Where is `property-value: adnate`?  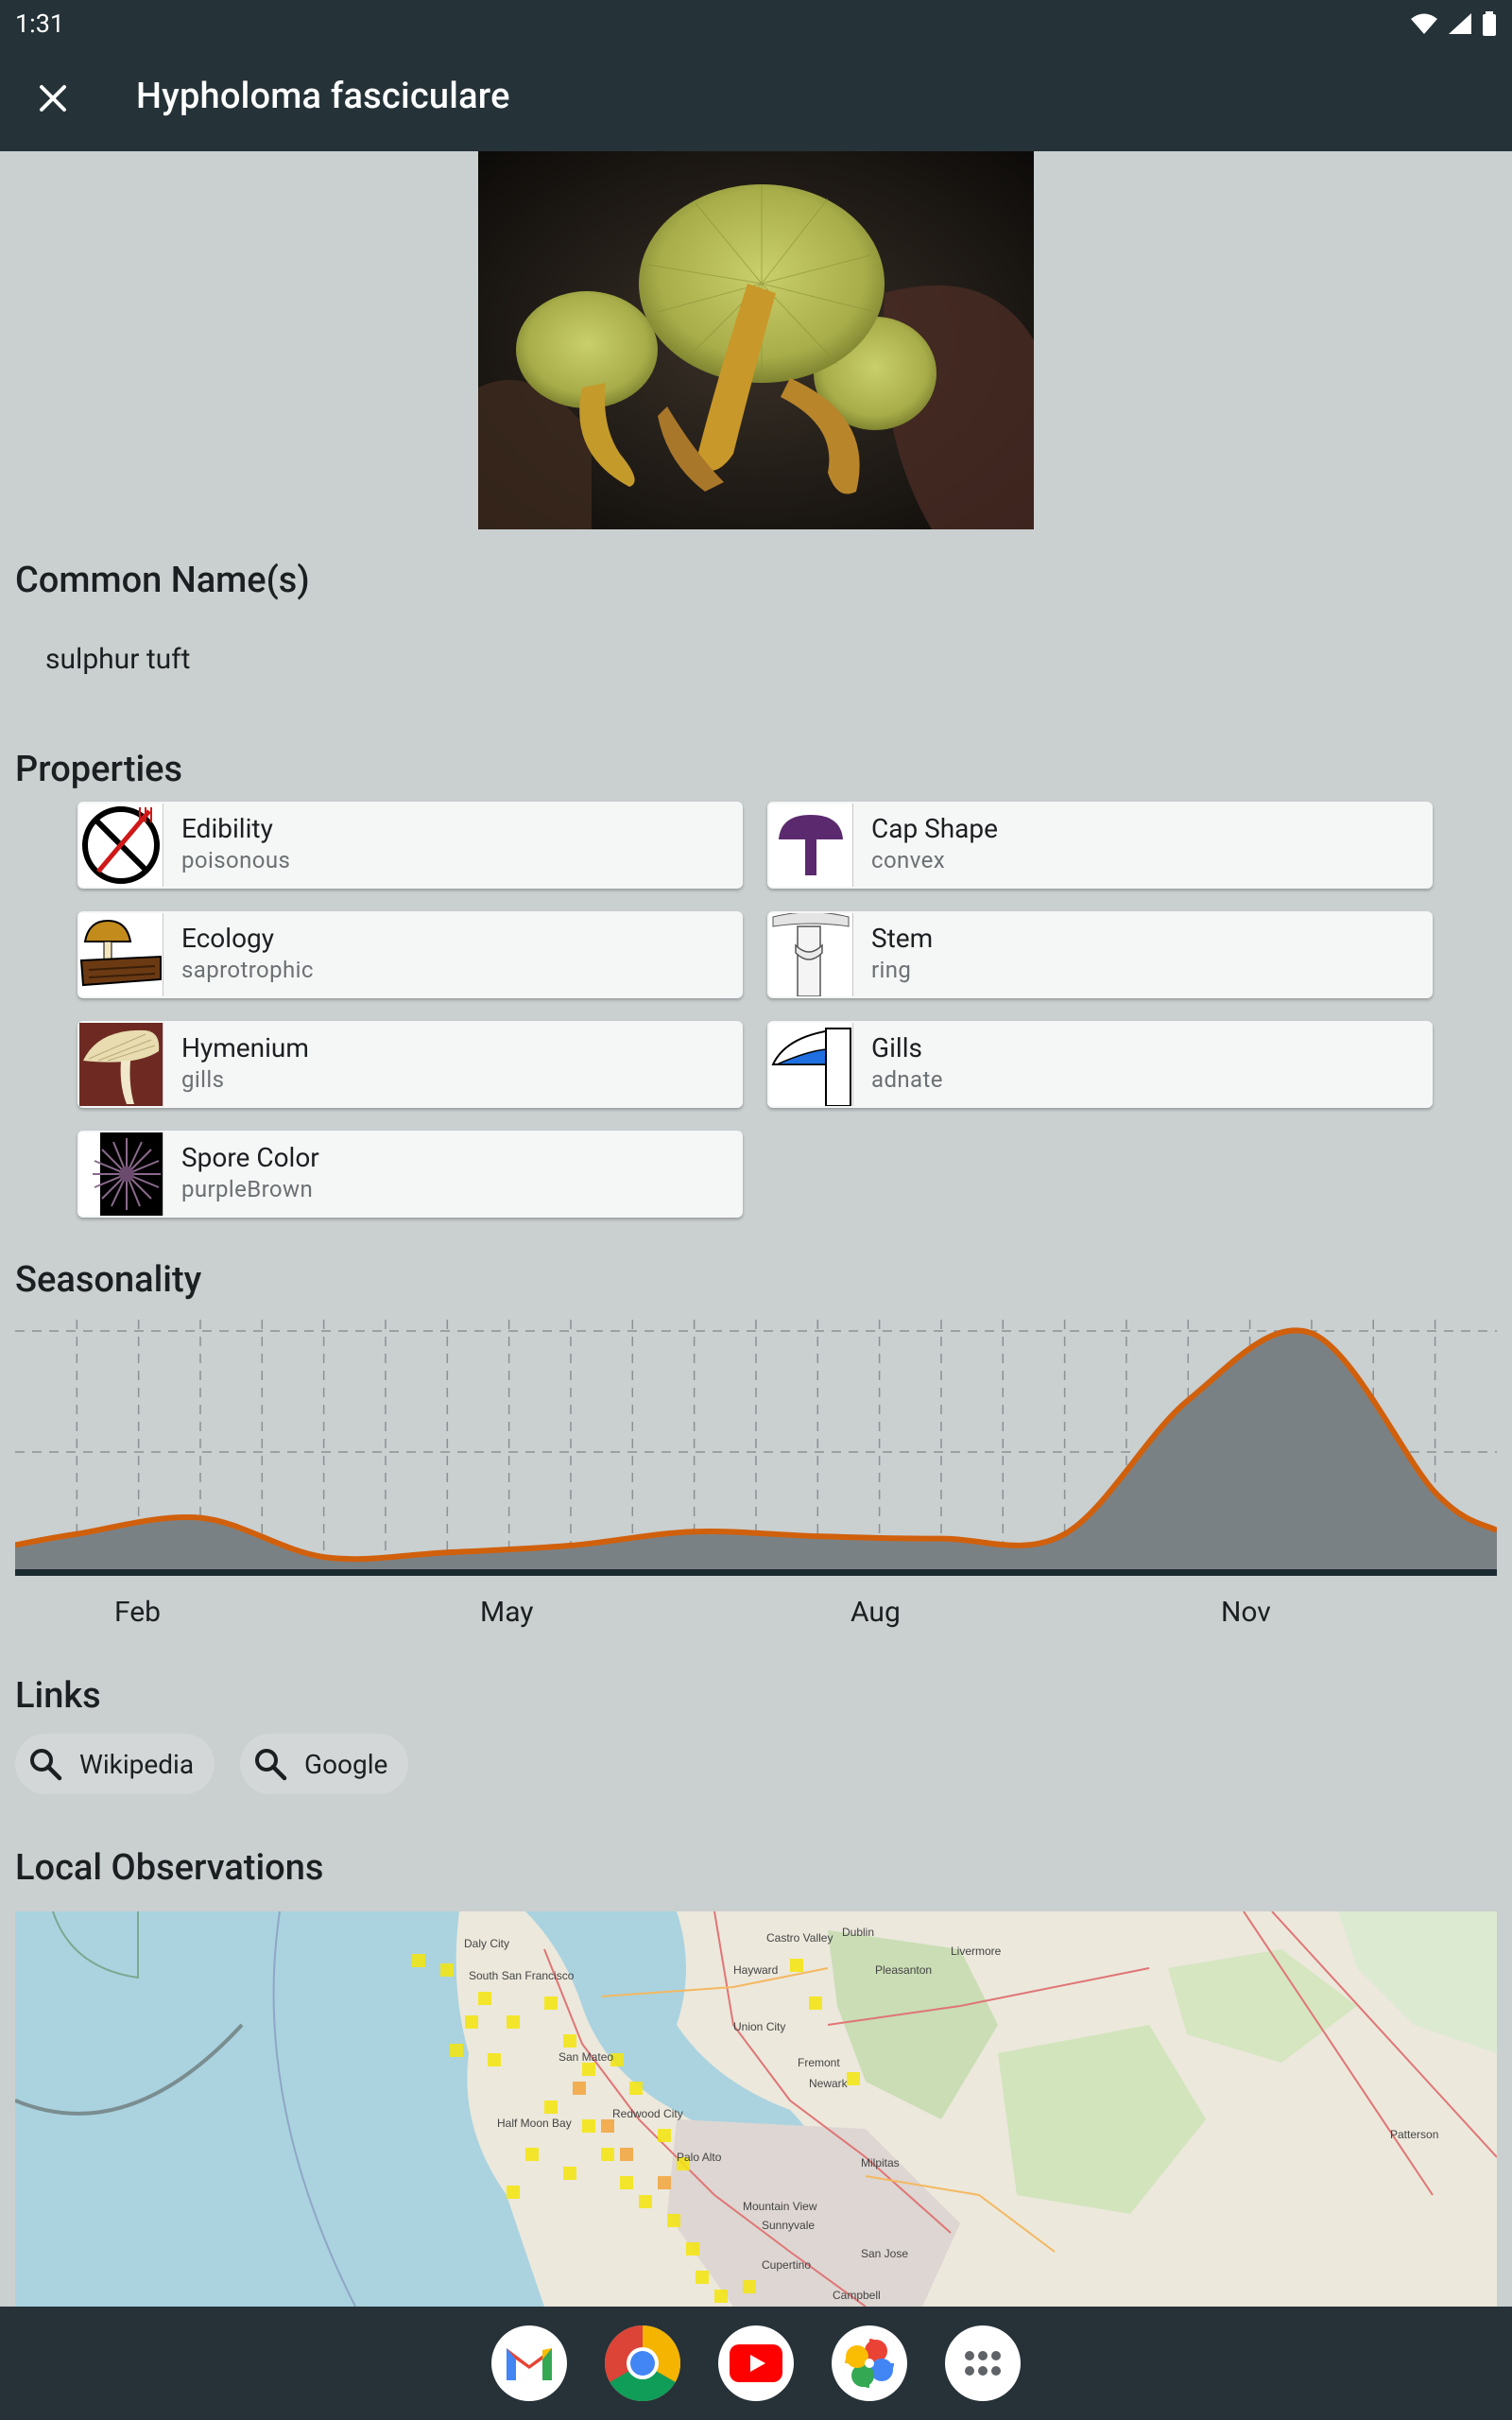
property-value: adnate is located at coordinates (907, 1079).